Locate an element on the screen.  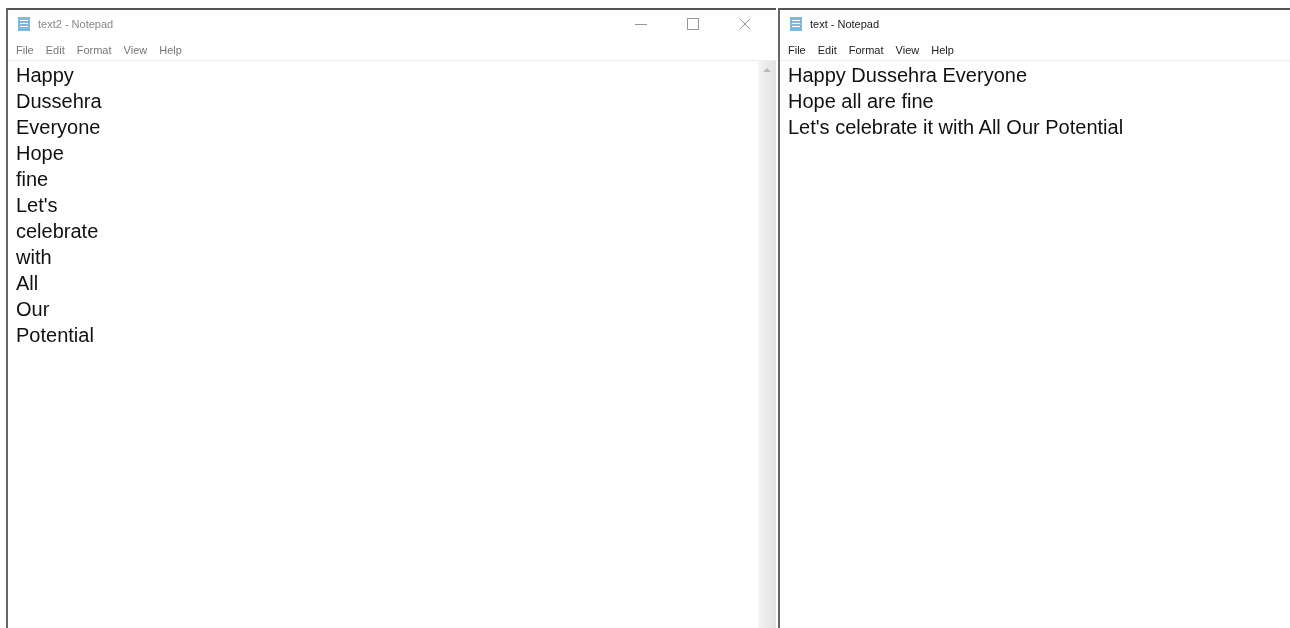
text-line: fine is located at coordinates (33, 179).